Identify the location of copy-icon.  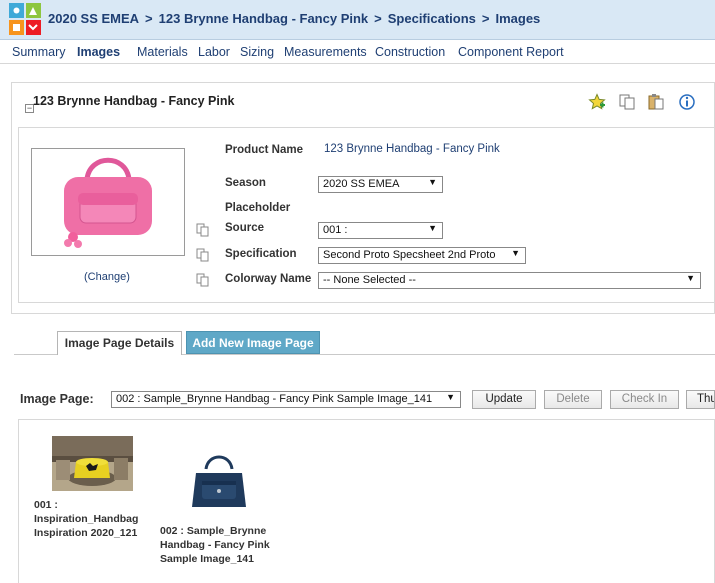
(627, 102).